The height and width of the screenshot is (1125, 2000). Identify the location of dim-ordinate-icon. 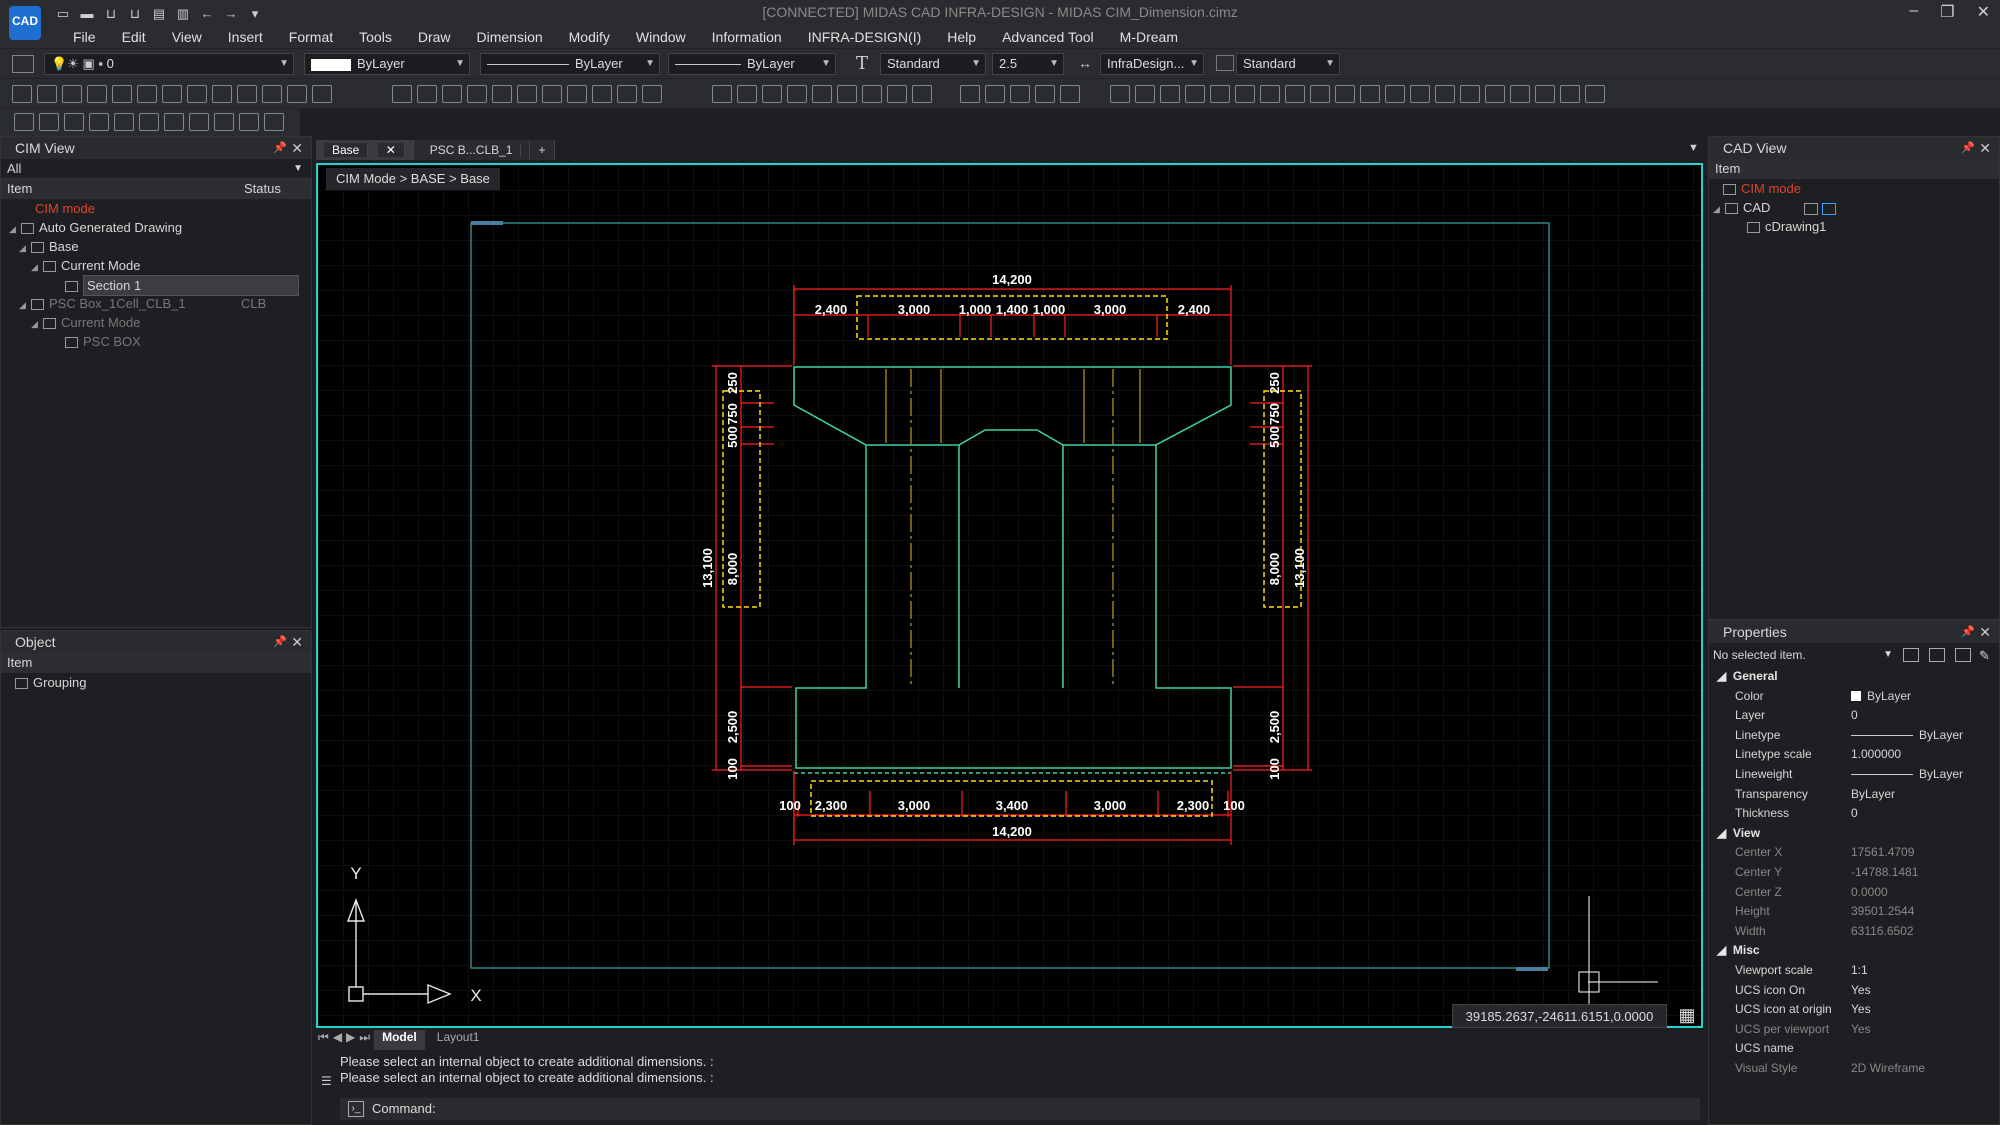
(147, 94).